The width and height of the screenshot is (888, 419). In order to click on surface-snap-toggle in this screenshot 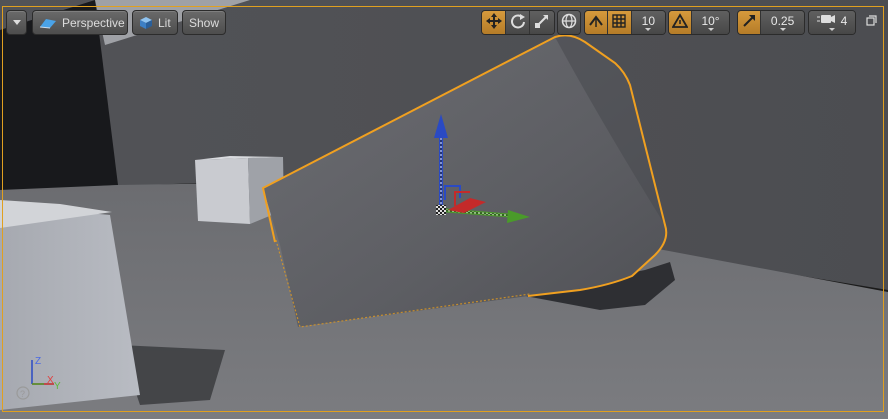, I will do `click(597, 22)`.